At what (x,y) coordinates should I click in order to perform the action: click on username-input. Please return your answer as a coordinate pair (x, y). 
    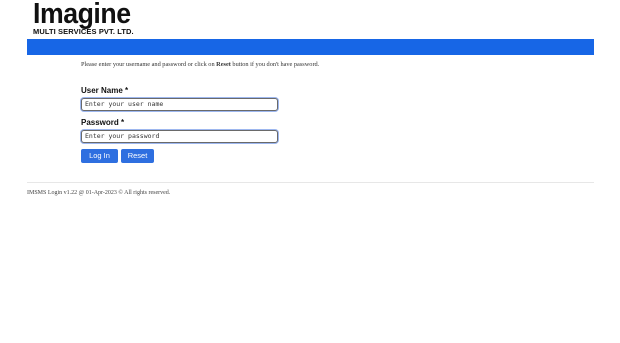
    Looking at the image, I should click on (179, 104).